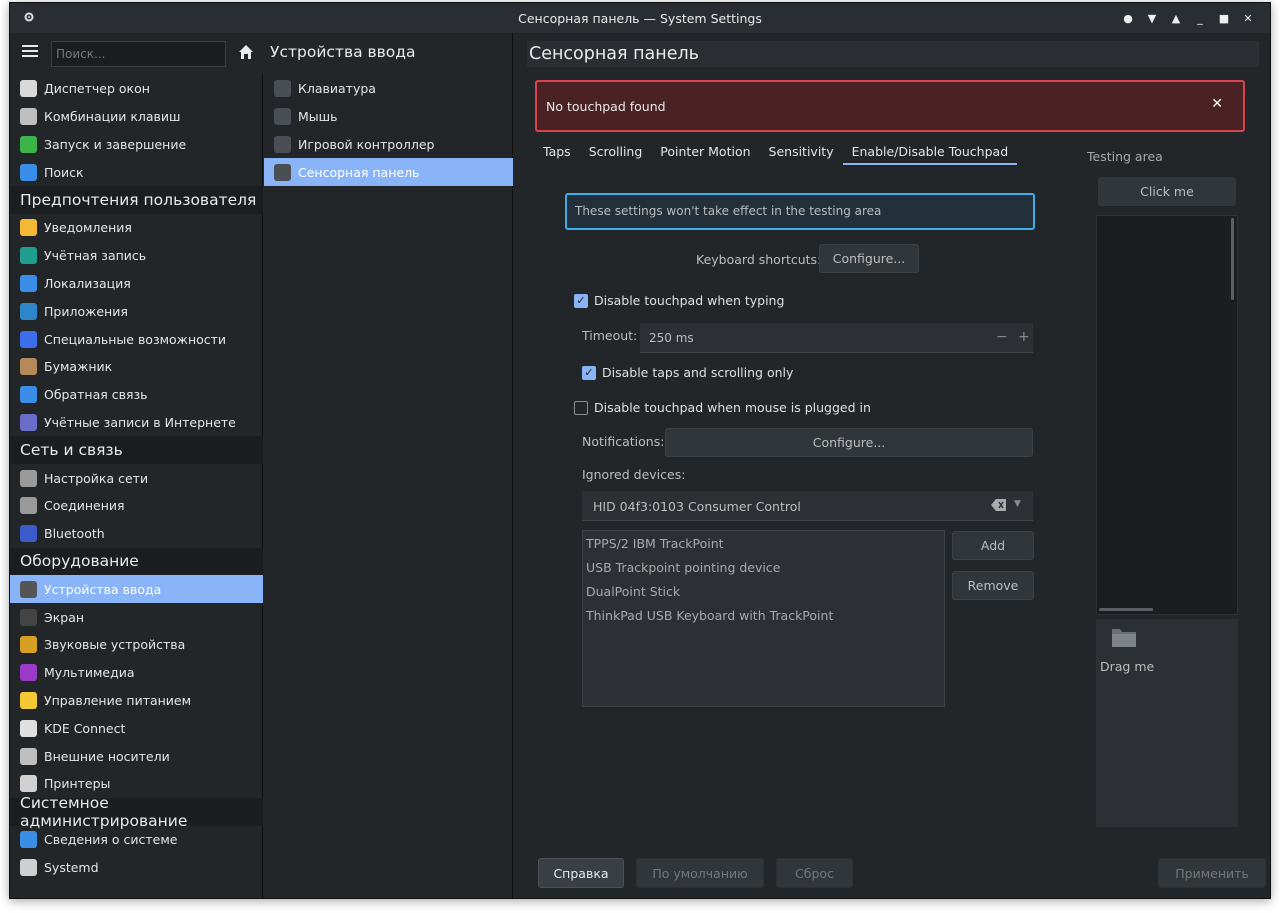 This screenshot has height=913, width=1280. I want to click on keyboard-icon, so click(282, 89).